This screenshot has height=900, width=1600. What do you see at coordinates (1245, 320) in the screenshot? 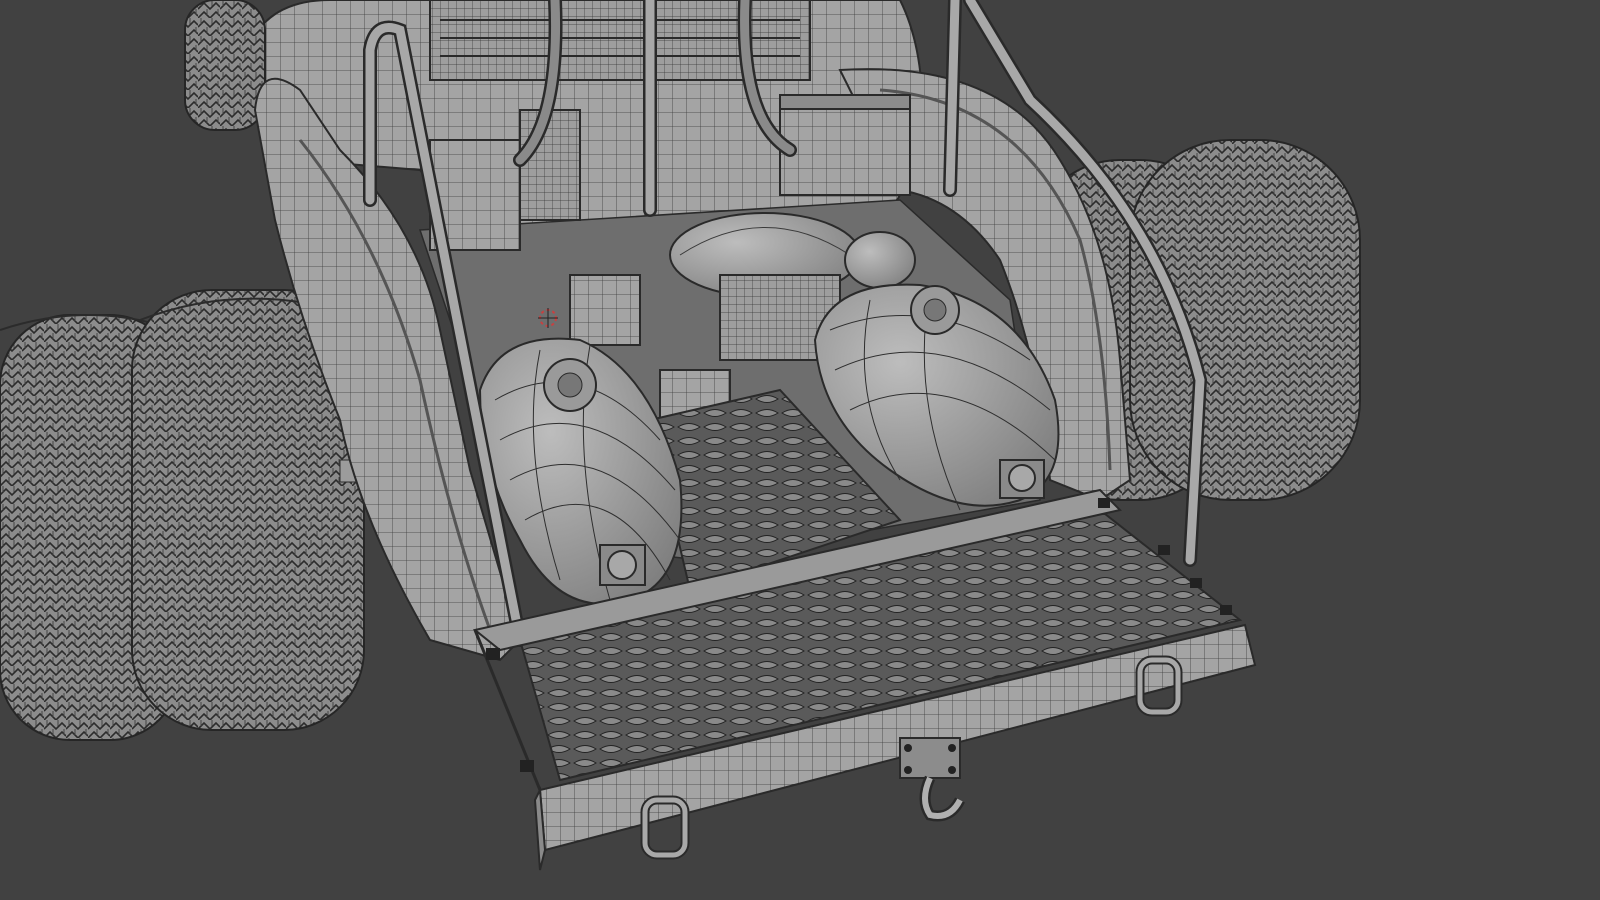
I see `rear-right-tire-outer` at bounding box center [1245, 320].